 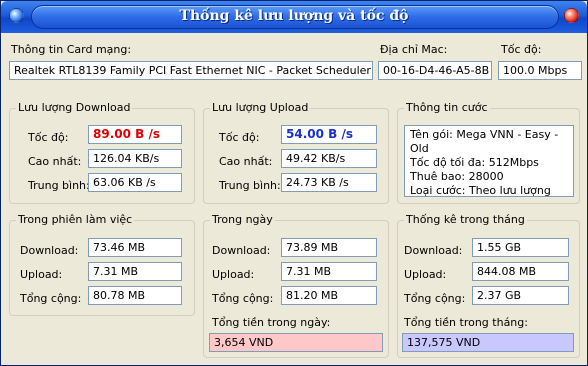 What do you see at coordinates (414, 49) in the screenshot?
I see `mac-label: Địa chỉ Mac:` at bounding box center [414, 49].